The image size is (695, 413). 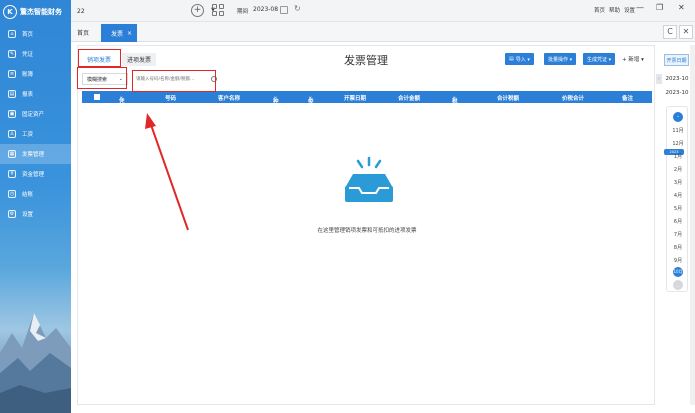 I want to click on close-all-tabs-button: ✕, so click(x=686, y=32).